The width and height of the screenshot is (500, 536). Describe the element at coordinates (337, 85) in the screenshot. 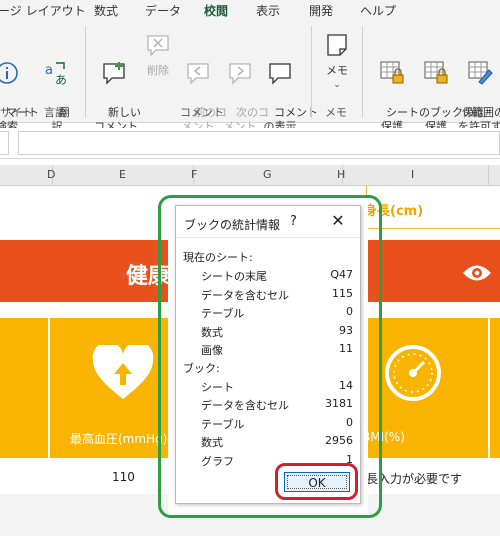

I see `chevron-down-icon: ⌄` at that location.